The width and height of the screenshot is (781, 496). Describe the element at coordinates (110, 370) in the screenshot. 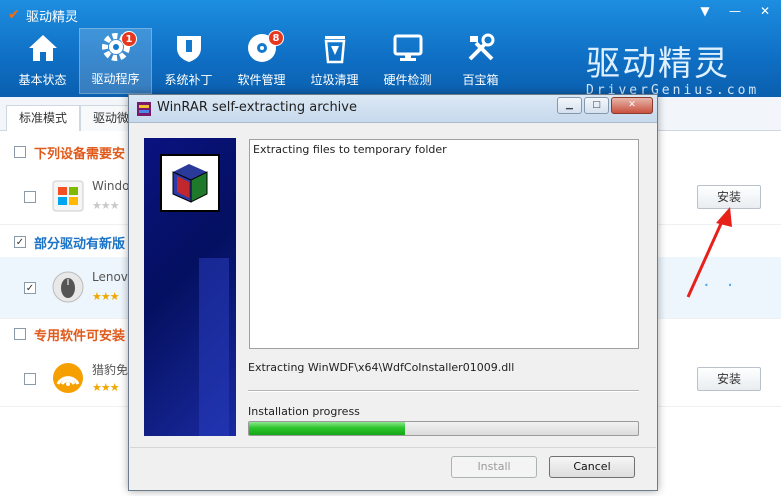

I see `row-name: 猎豹免` at that location.